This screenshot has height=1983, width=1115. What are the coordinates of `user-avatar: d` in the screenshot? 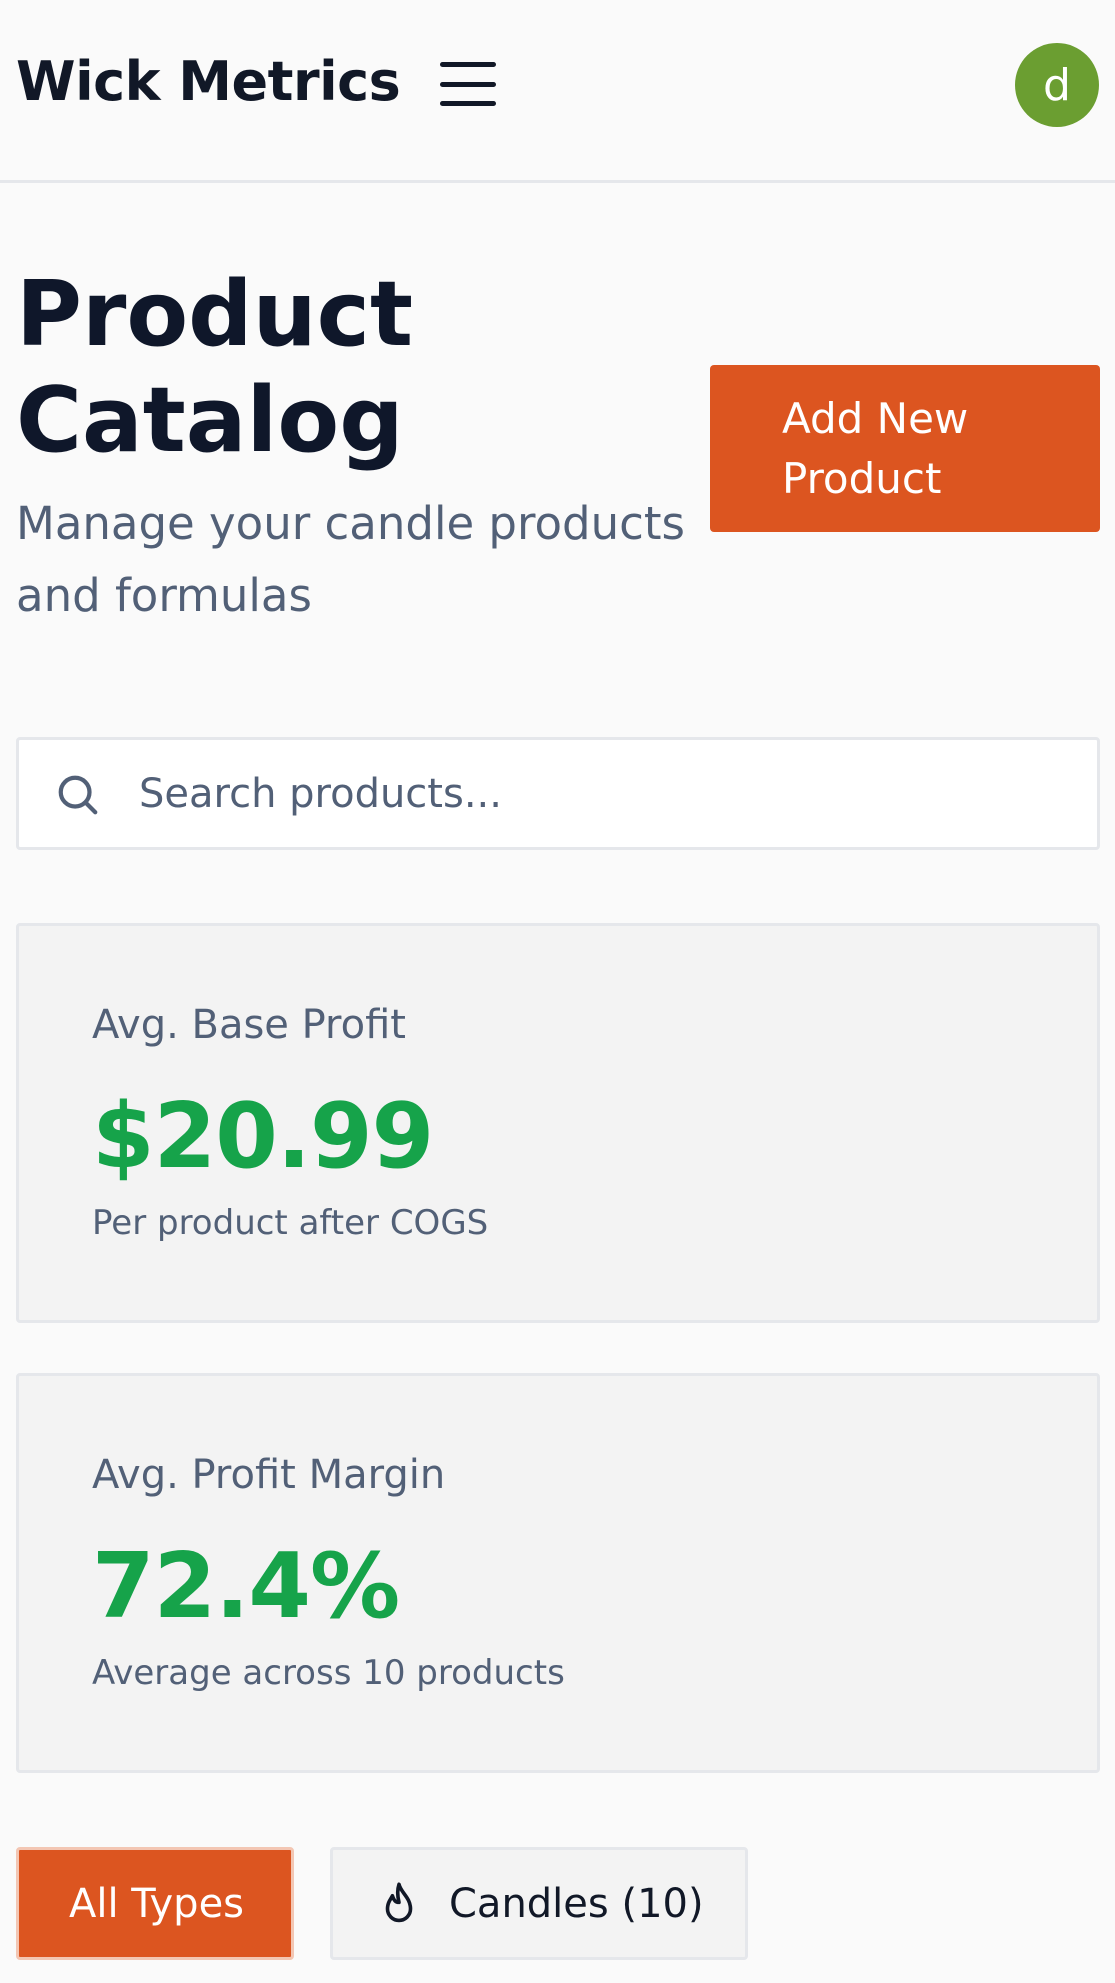 It's located at (1057, 85).